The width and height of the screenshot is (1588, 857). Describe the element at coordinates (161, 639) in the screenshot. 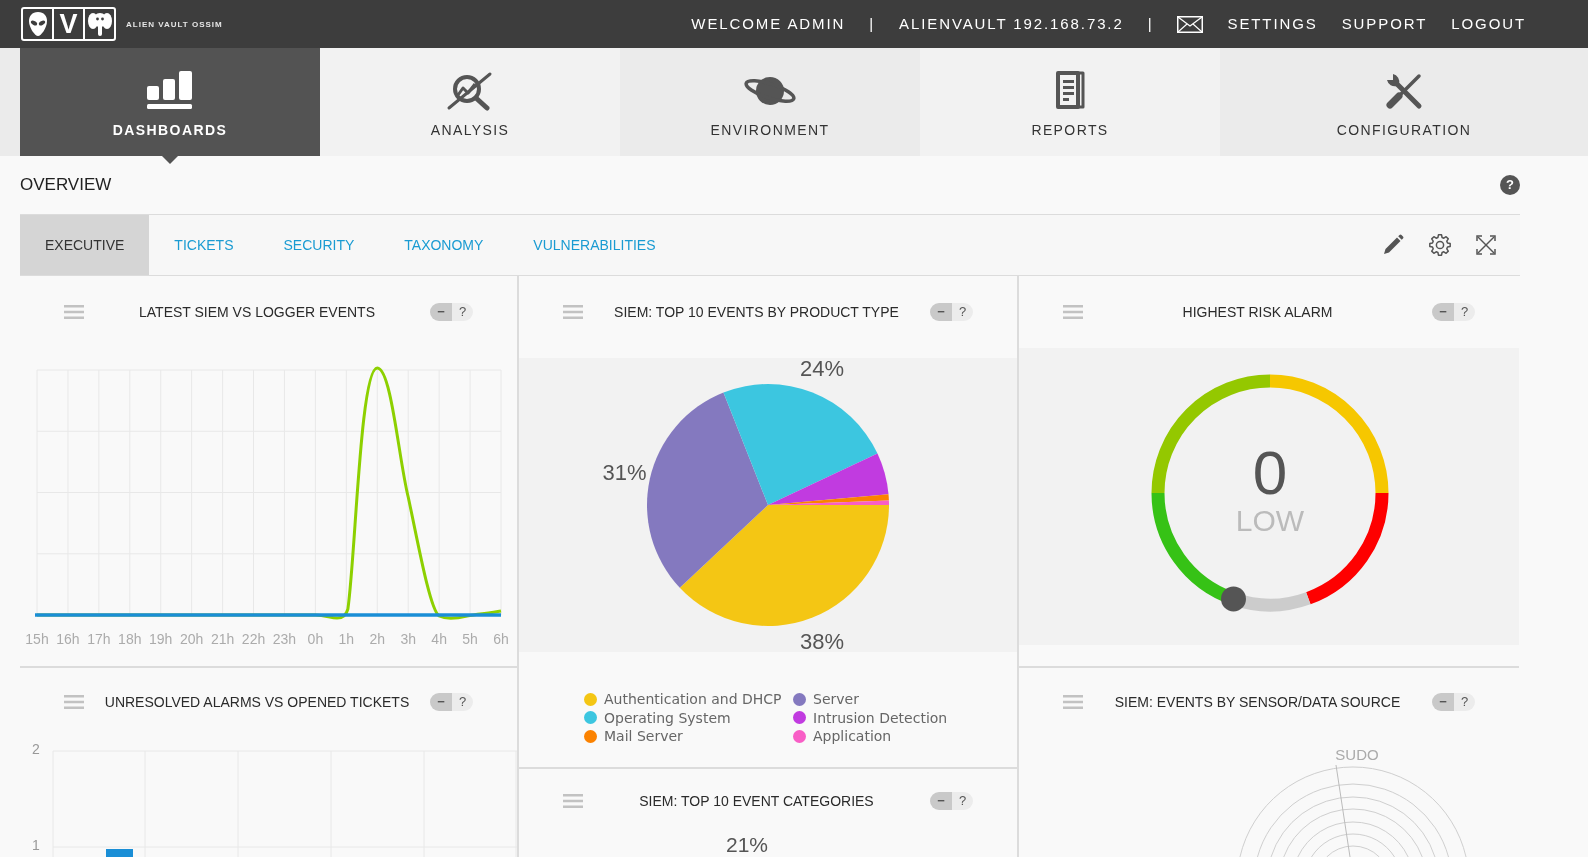

I see `axis-label: 19h` at that location.